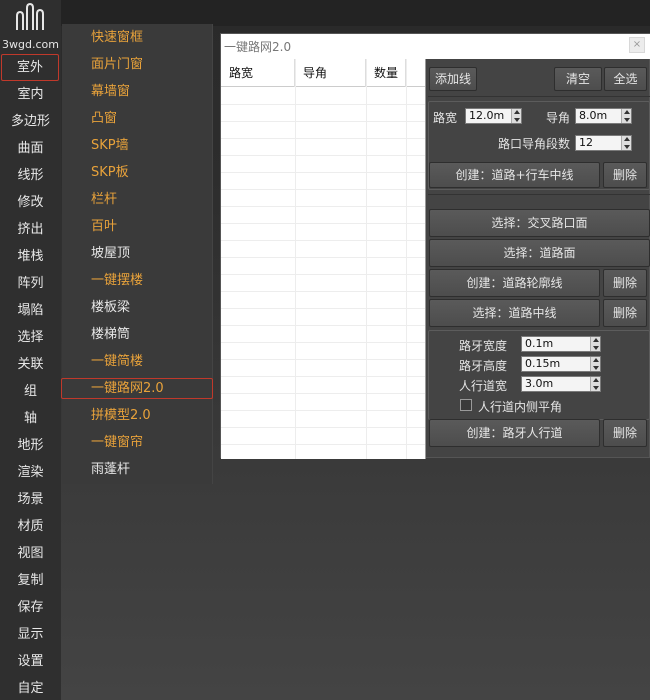 The height and width of the screenshot is (700, 650). Describe the element at coordinates (514, 313) in the screenshot. I see `select-road-center-button: 选择：道路中线` at that location.